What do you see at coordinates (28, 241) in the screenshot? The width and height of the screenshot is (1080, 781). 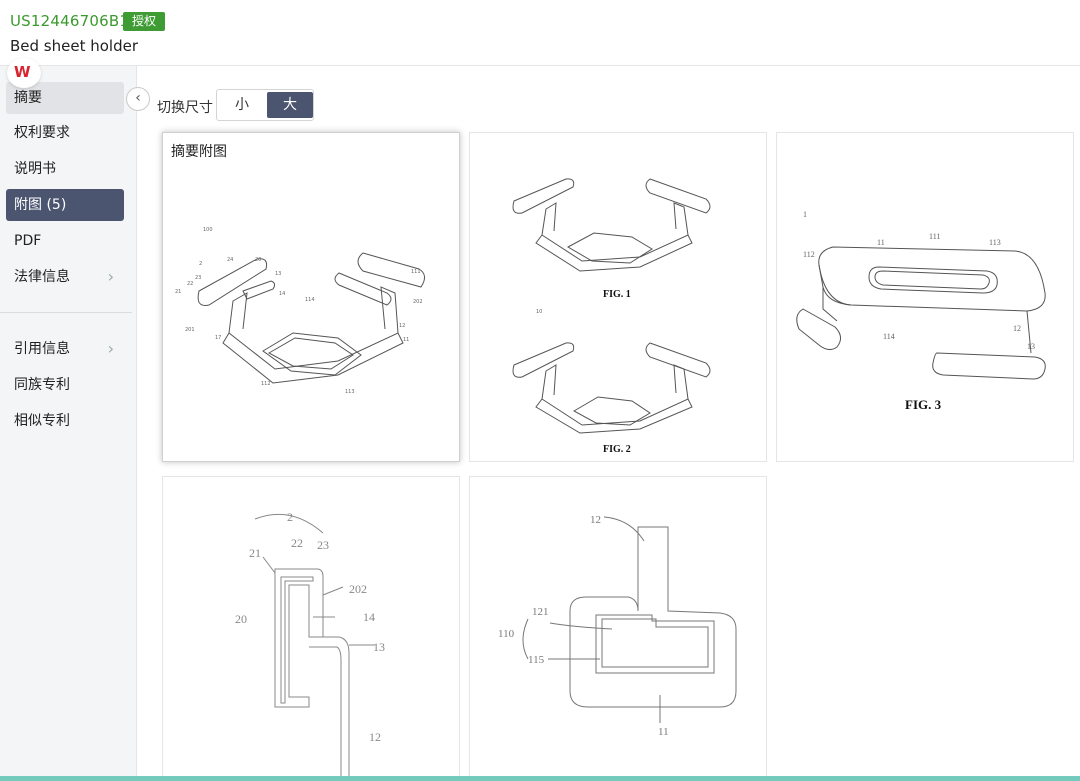 I see `sidebar-item-label: PDF` at bounding box center [28, 241].